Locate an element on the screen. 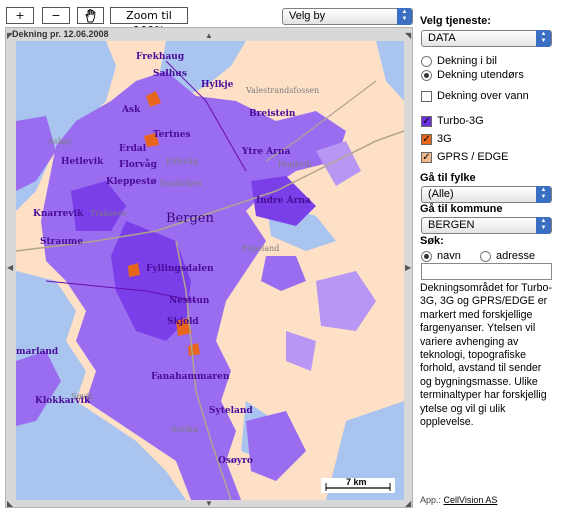 The image size is (564, 520). credit-prefix: App.: is located at coordinates (431, 500).